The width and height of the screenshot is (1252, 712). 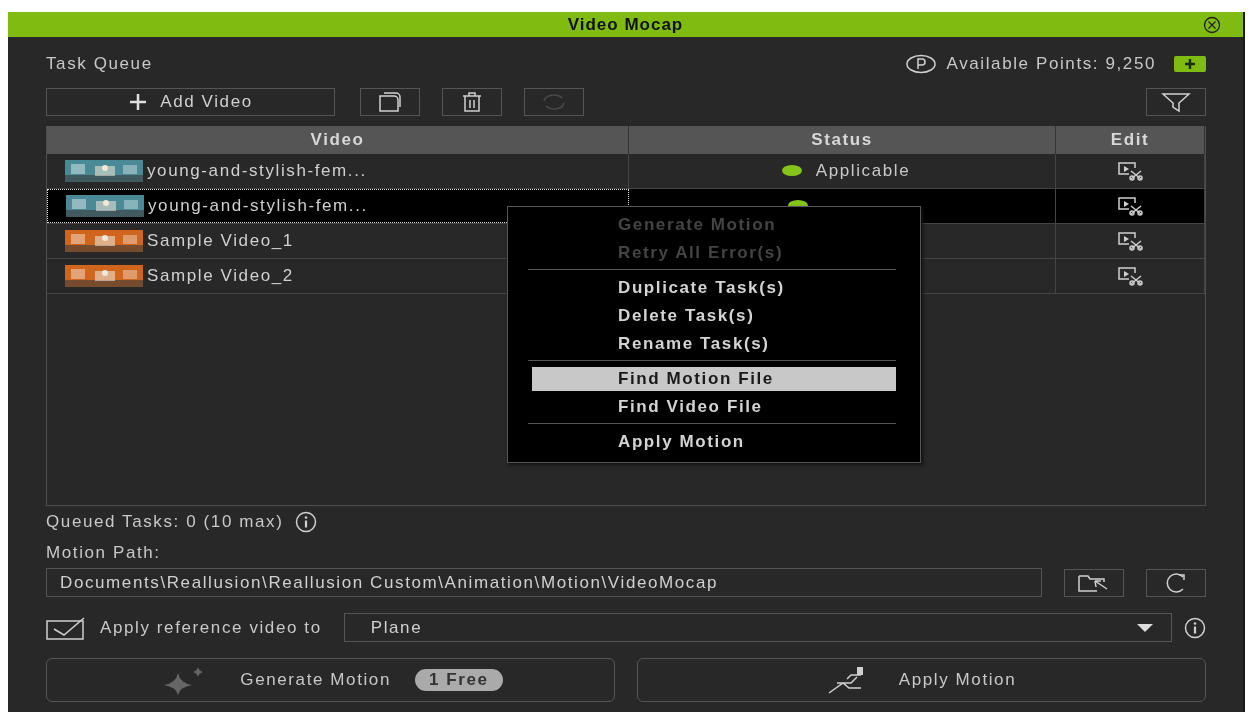 I want to click on menu-item: Duplicate Task(s), so click(x=714, y=288).